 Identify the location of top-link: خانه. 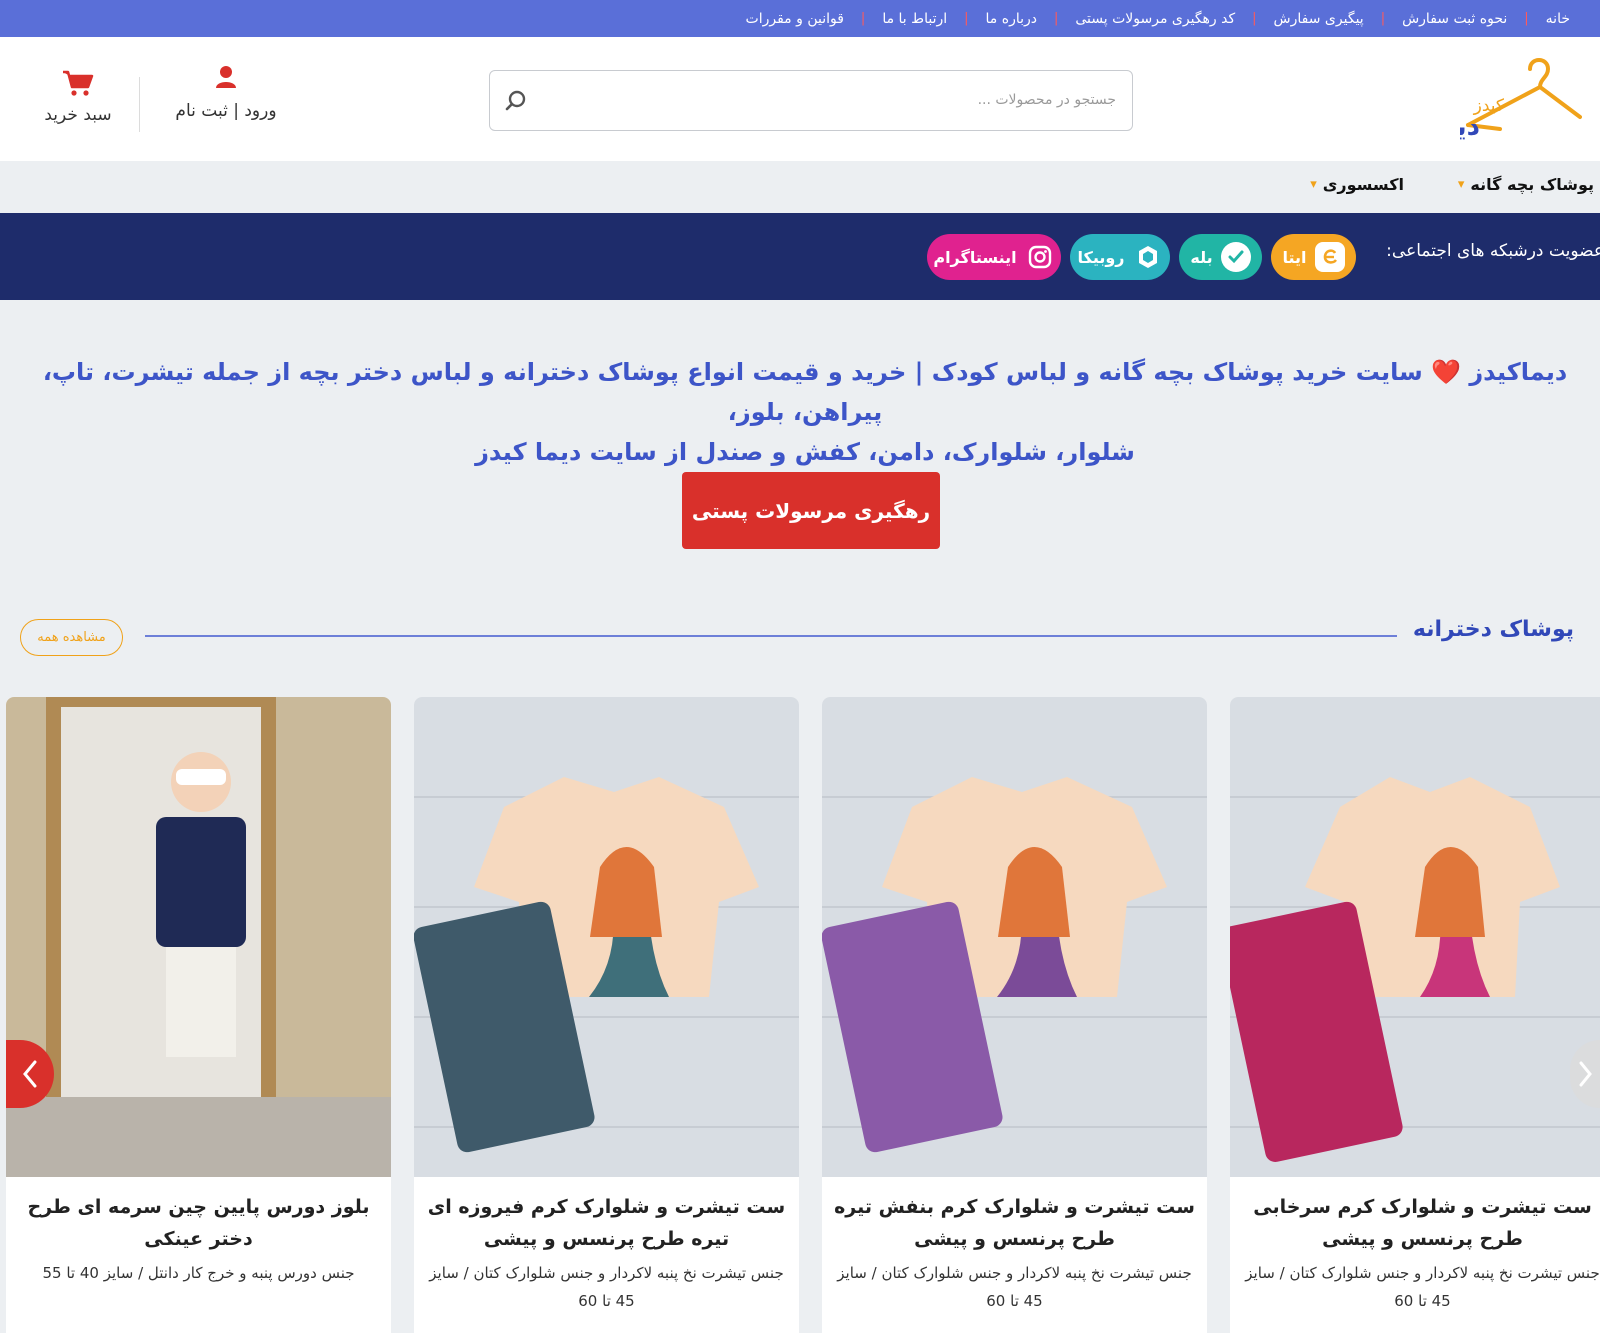
(1558, 19).